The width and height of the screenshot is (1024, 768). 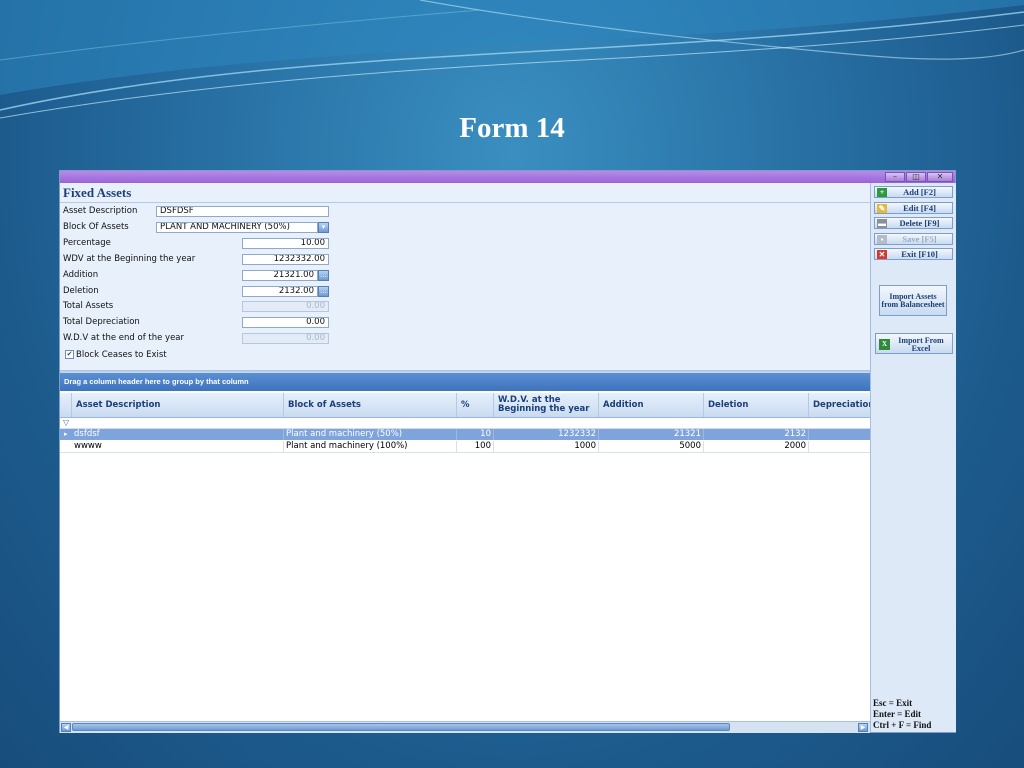 What do you see at coordinates (913, 223) in the screenshot?
I see `delete-button: ▬ Delete [F9]` at bounding box center [913, 223].